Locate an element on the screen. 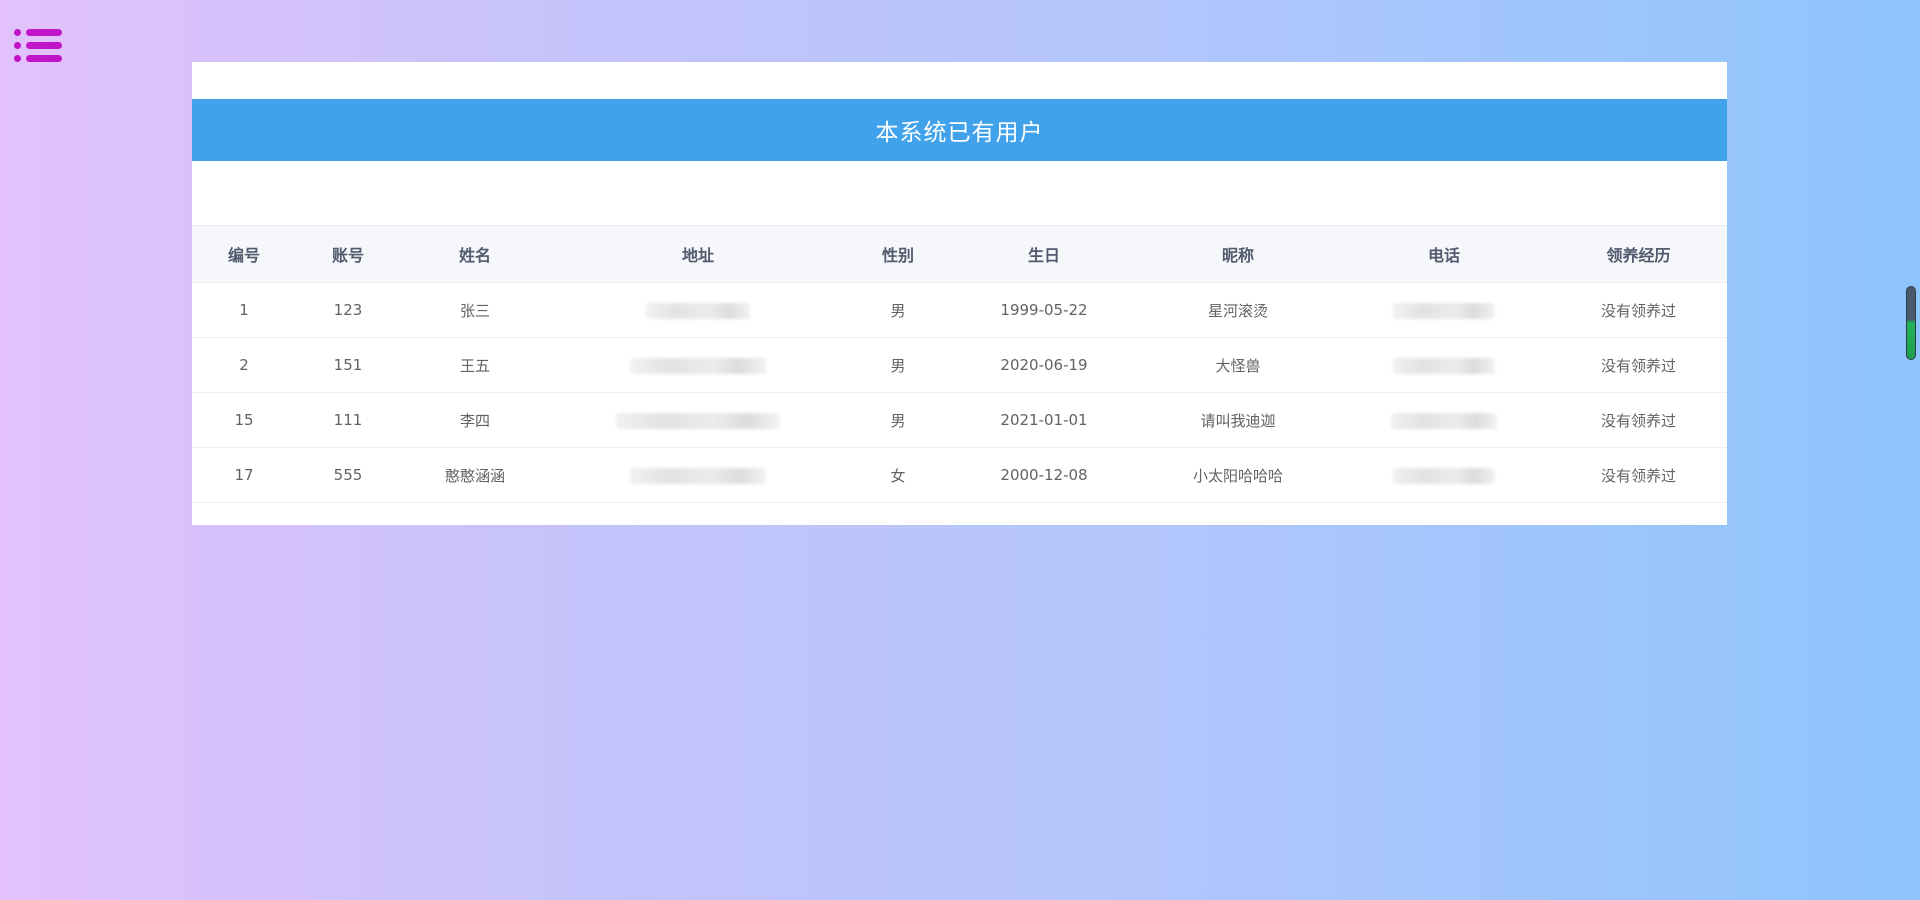  cell-birthday: 2020-06-19 is located at coordinates (1044, 365).